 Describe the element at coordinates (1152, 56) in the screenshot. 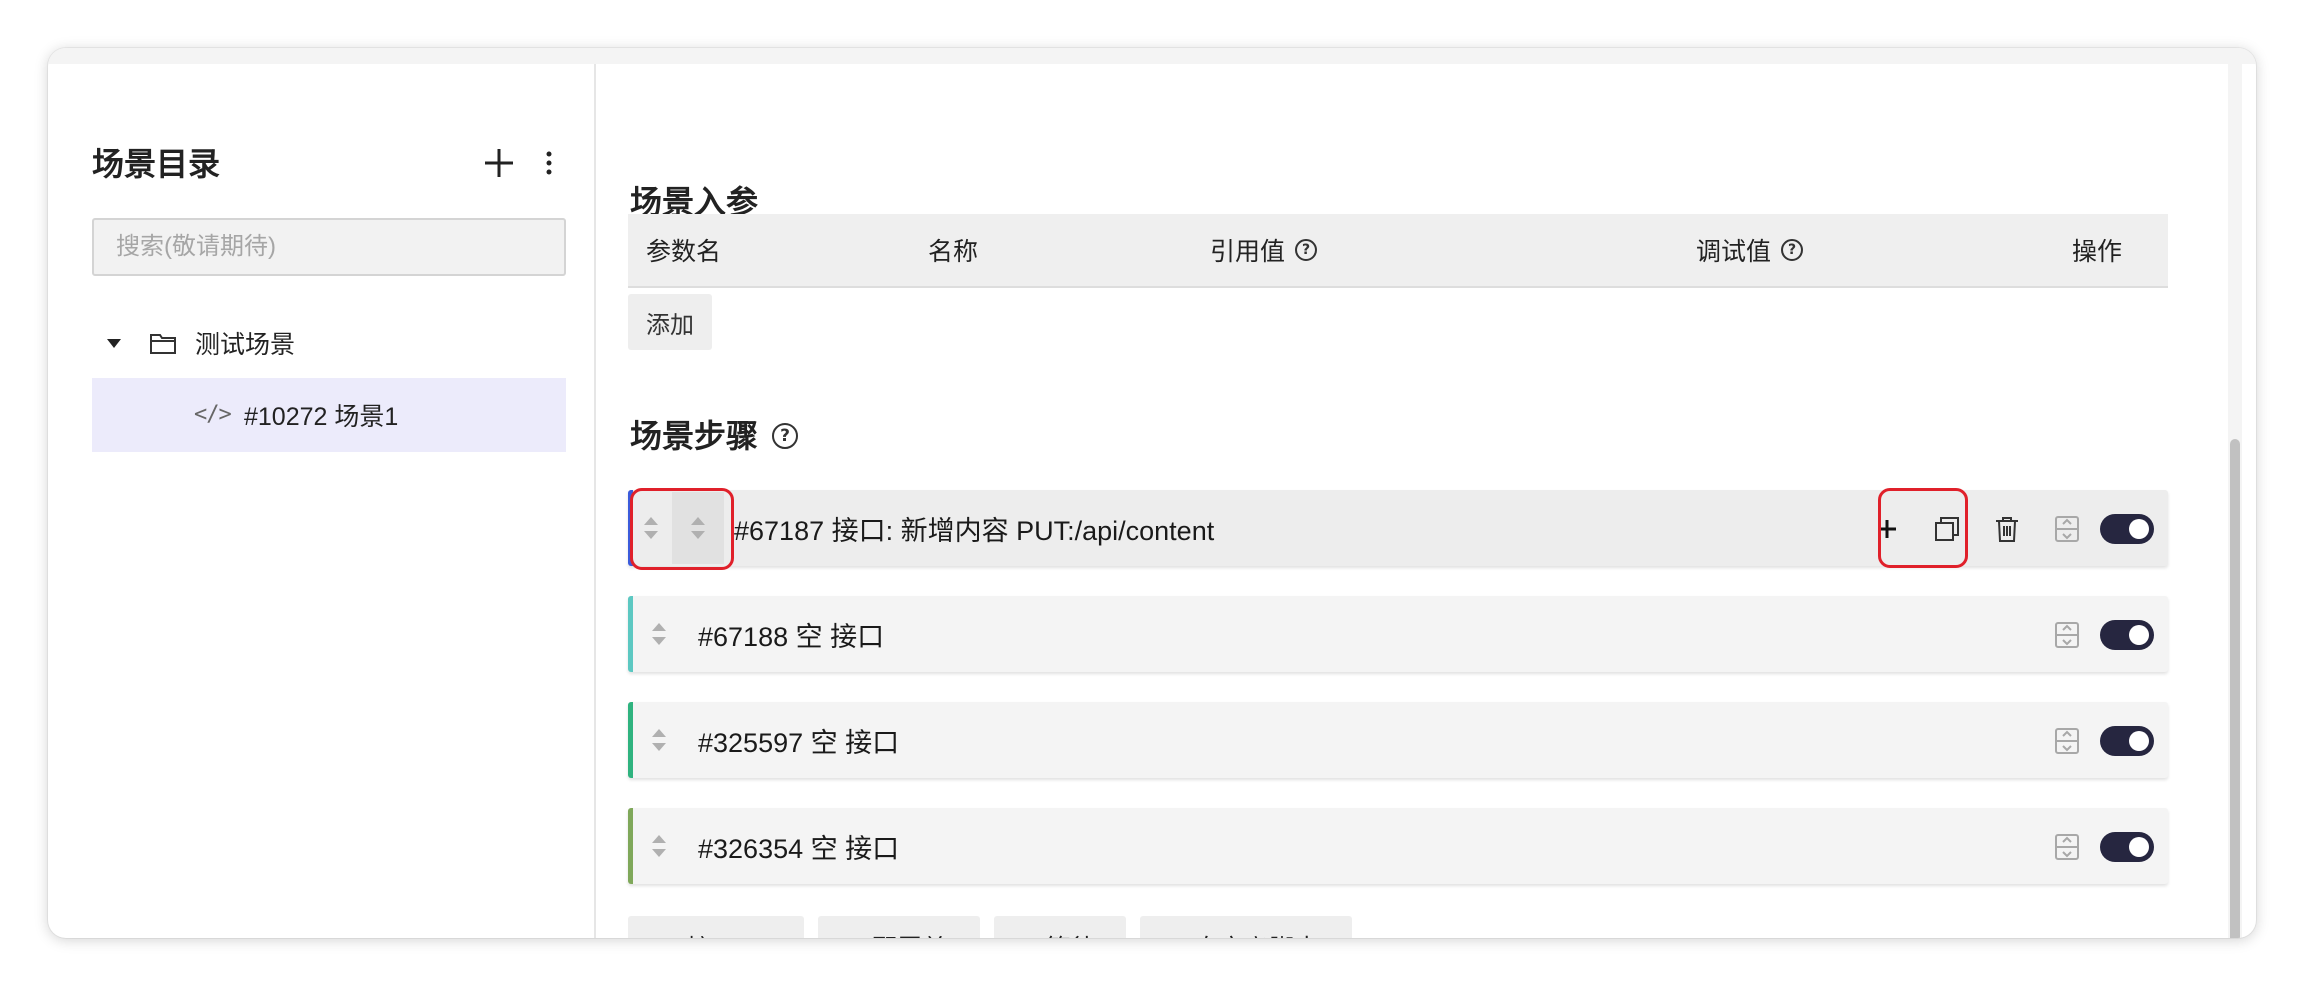

I see `window-top-strip` at that location.